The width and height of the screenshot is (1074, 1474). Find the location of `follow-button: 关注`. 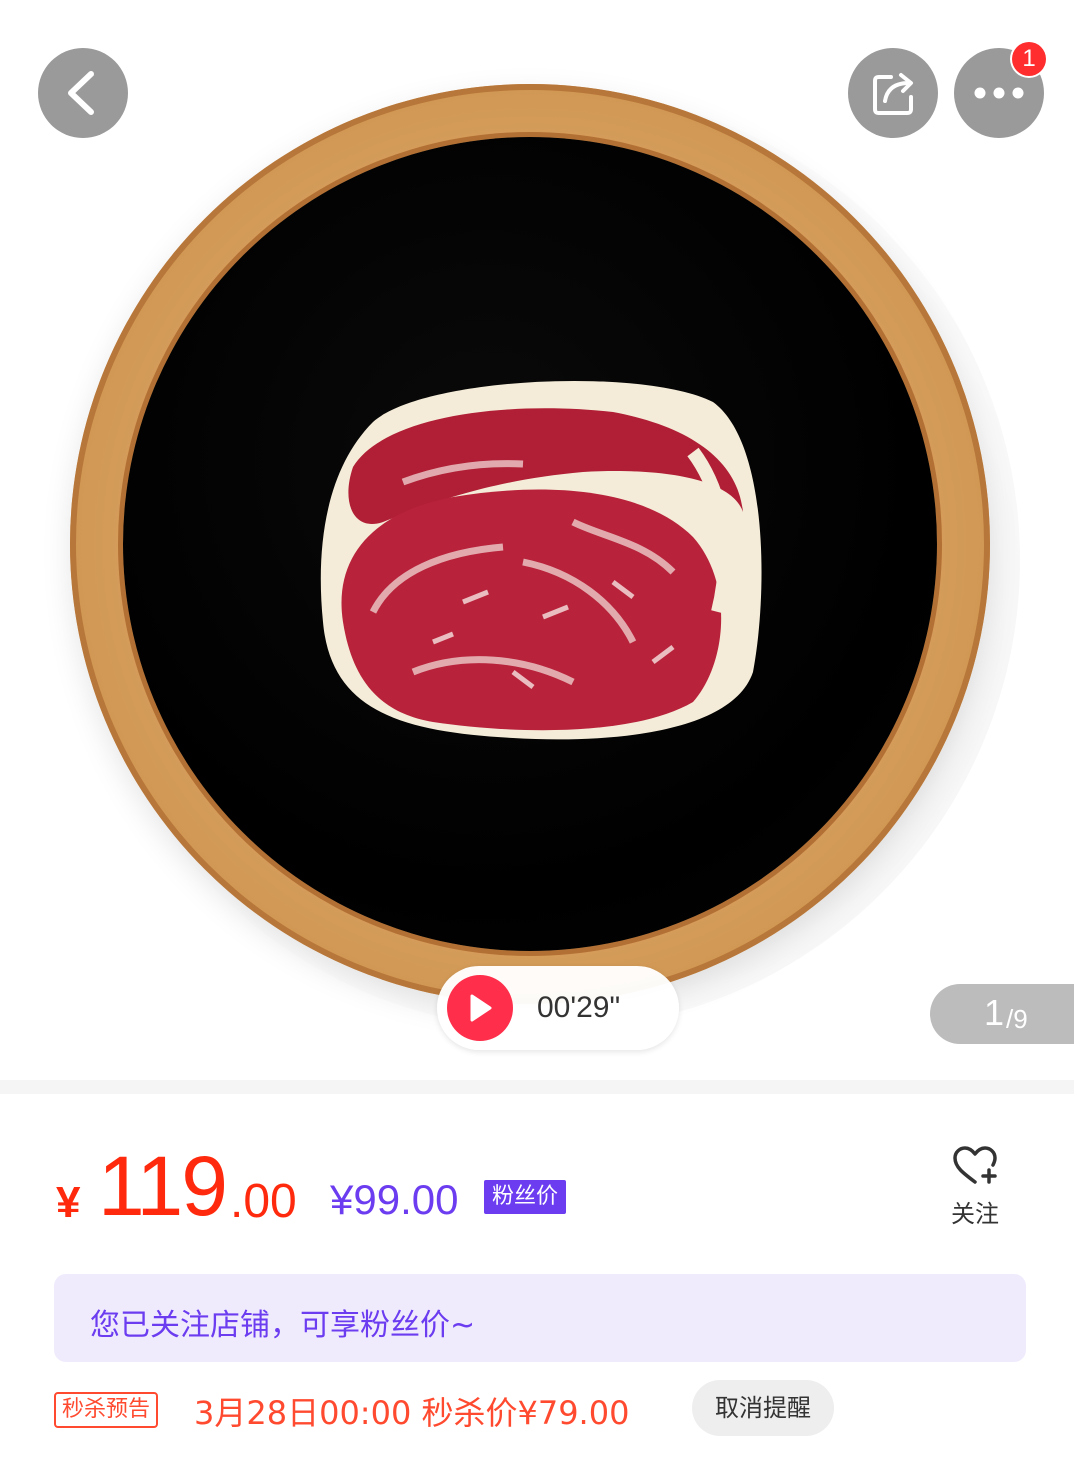

follow-button: 关注 is located at coordinates (975, 1191).